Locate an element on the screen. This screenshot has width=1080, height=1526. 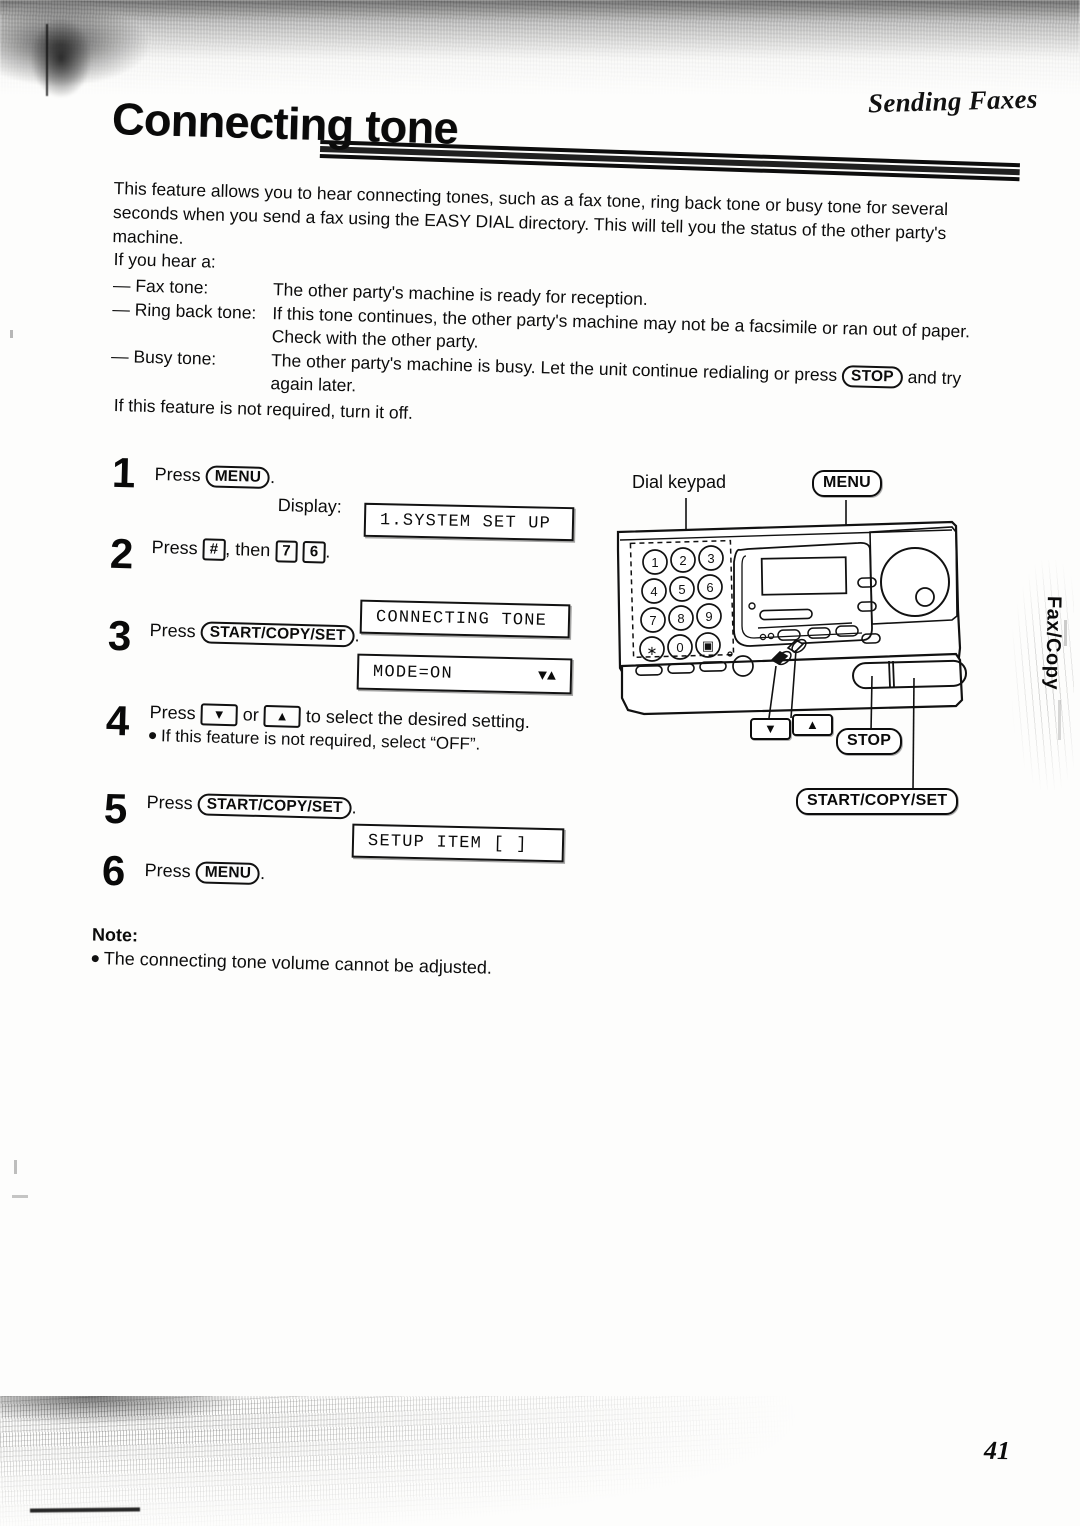
svg-text: 3 is located at coordinates (710, 558).